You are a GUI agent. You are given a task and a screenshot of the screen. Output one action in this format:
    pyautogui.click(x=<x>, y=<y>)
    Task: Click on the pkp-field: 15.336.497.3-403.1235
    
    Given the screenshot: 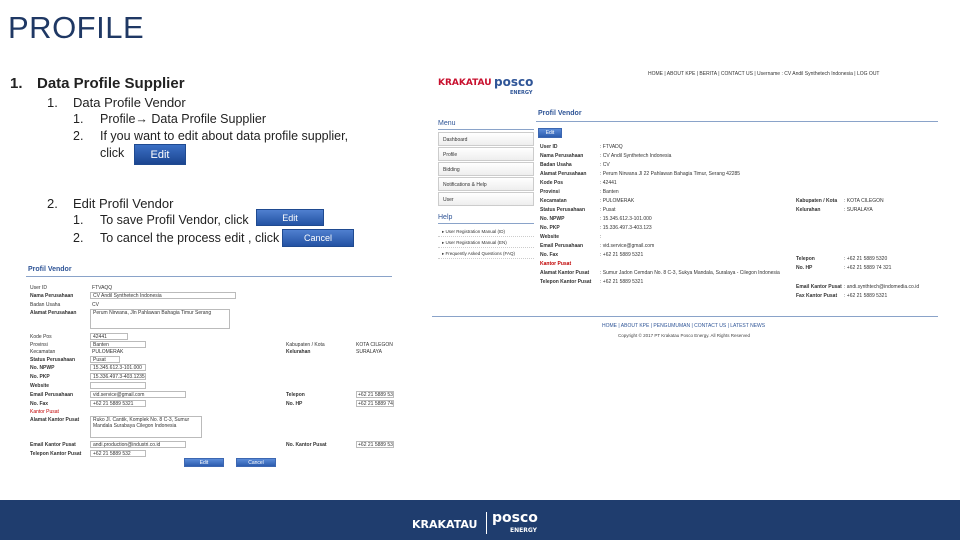 What is the action you would take?
    pyautogui.click(x=118, y=376)
    